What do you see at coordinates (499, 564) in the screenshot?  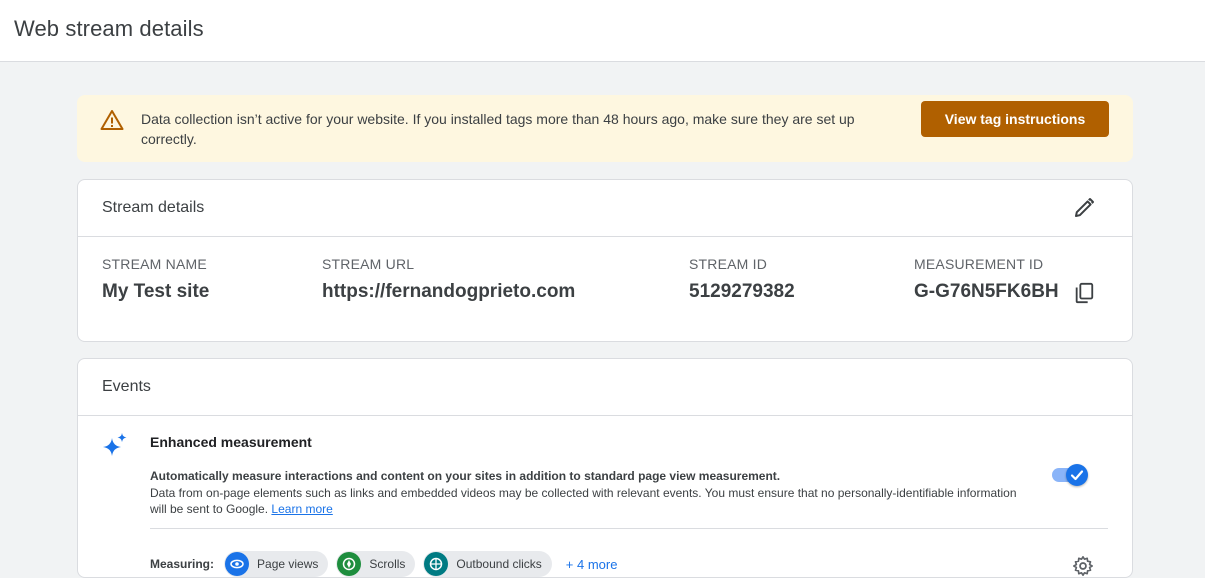 I see `chip-outbound-clicks-label: Outbound clicks` at bounding box center [499, 564].